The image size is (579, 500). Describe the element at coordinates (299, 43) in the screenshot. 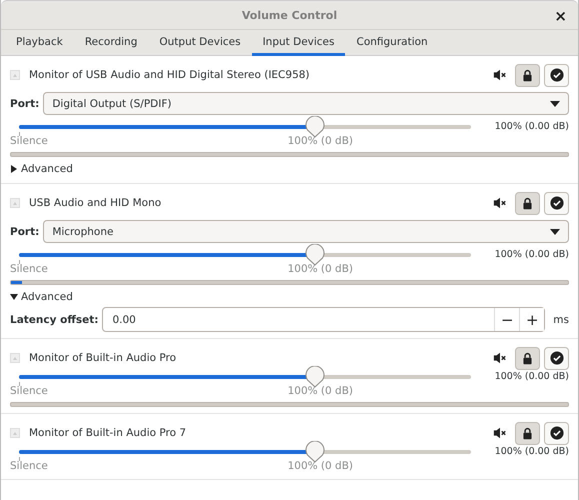

I see `tab: Input Devices` at that location.